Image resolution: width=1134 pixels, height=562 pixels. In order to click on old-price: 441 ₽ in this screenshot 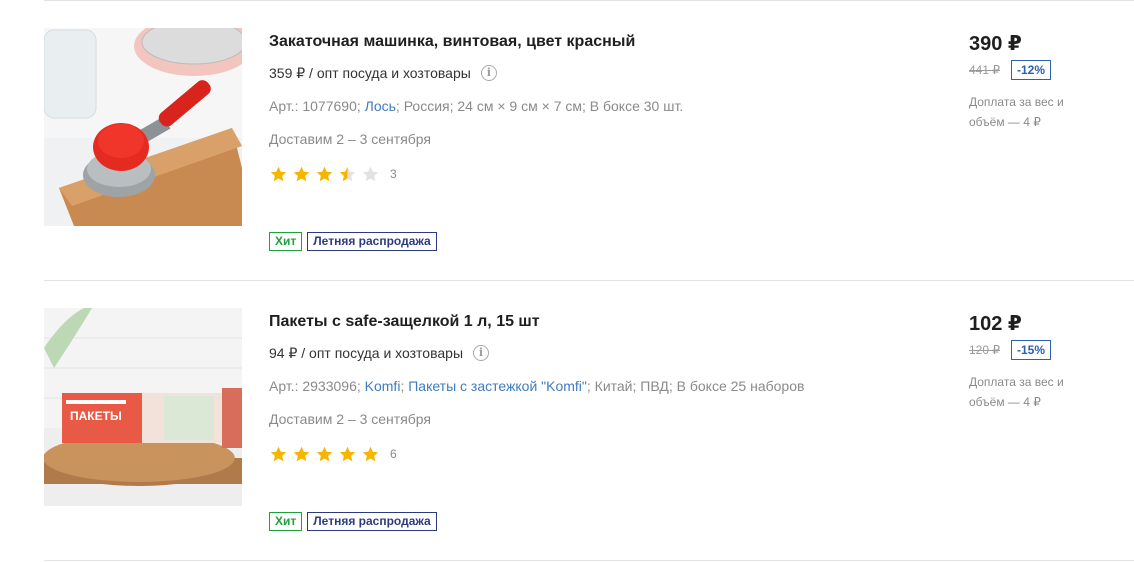, I will do `click(984, 70)`.